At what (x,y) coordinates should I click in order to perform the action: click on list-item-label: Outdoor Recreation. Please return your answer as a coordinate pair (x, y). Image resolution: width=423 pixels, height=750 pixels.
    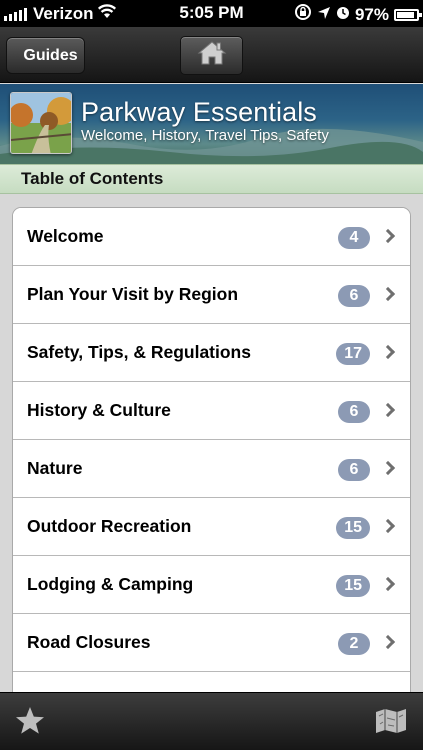
    Looking at the image, I should click on (109, 526).